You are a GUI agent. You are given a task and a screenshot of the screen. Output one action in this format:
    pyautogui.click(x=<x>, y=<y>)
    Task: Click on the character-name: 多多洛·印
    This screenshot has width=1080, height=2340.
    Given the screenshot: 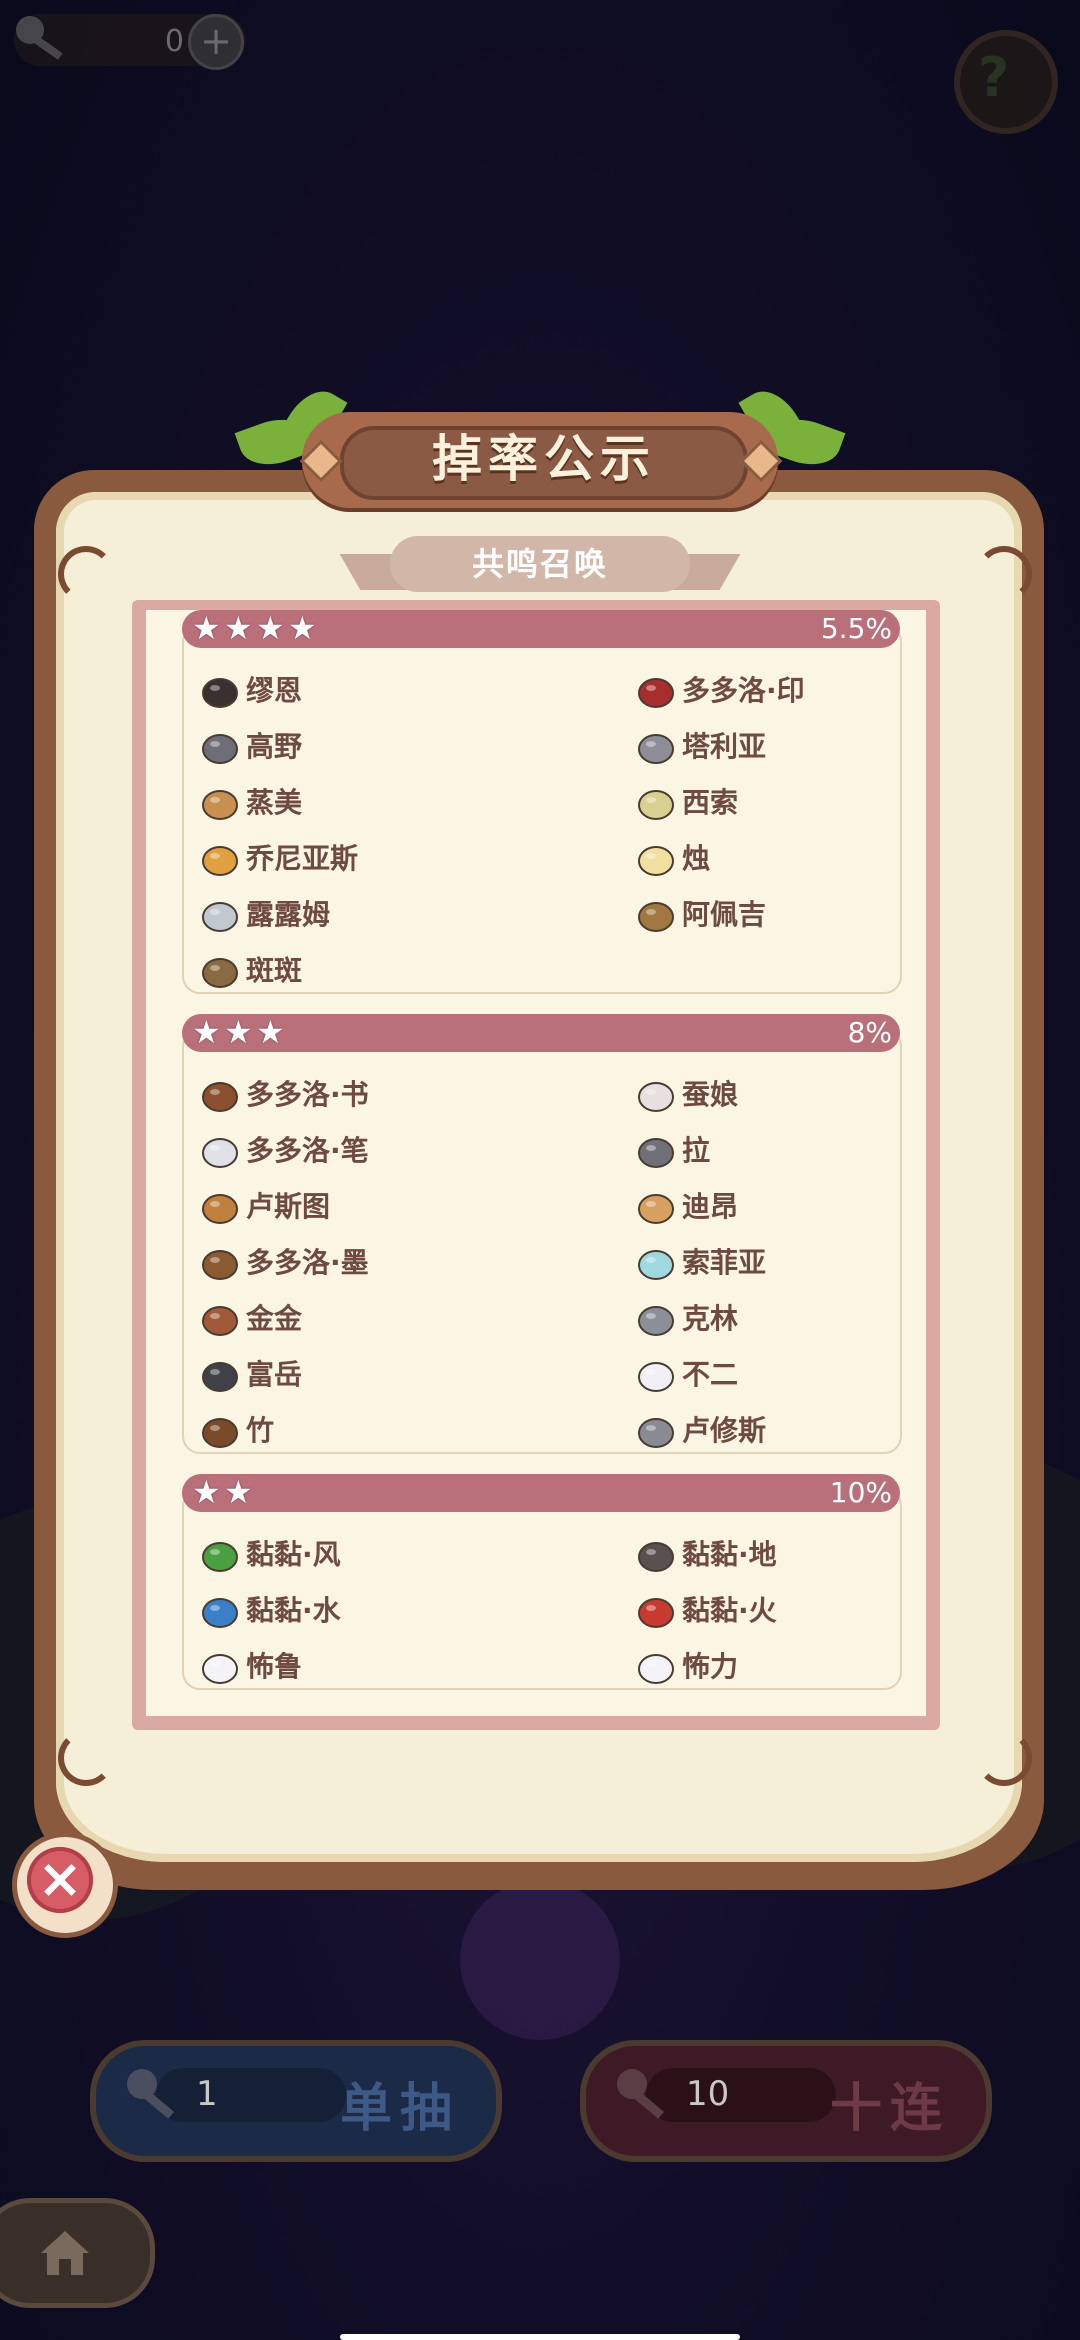 What is the action you would take?
    pyautogui.click(x=743, y=690)
    